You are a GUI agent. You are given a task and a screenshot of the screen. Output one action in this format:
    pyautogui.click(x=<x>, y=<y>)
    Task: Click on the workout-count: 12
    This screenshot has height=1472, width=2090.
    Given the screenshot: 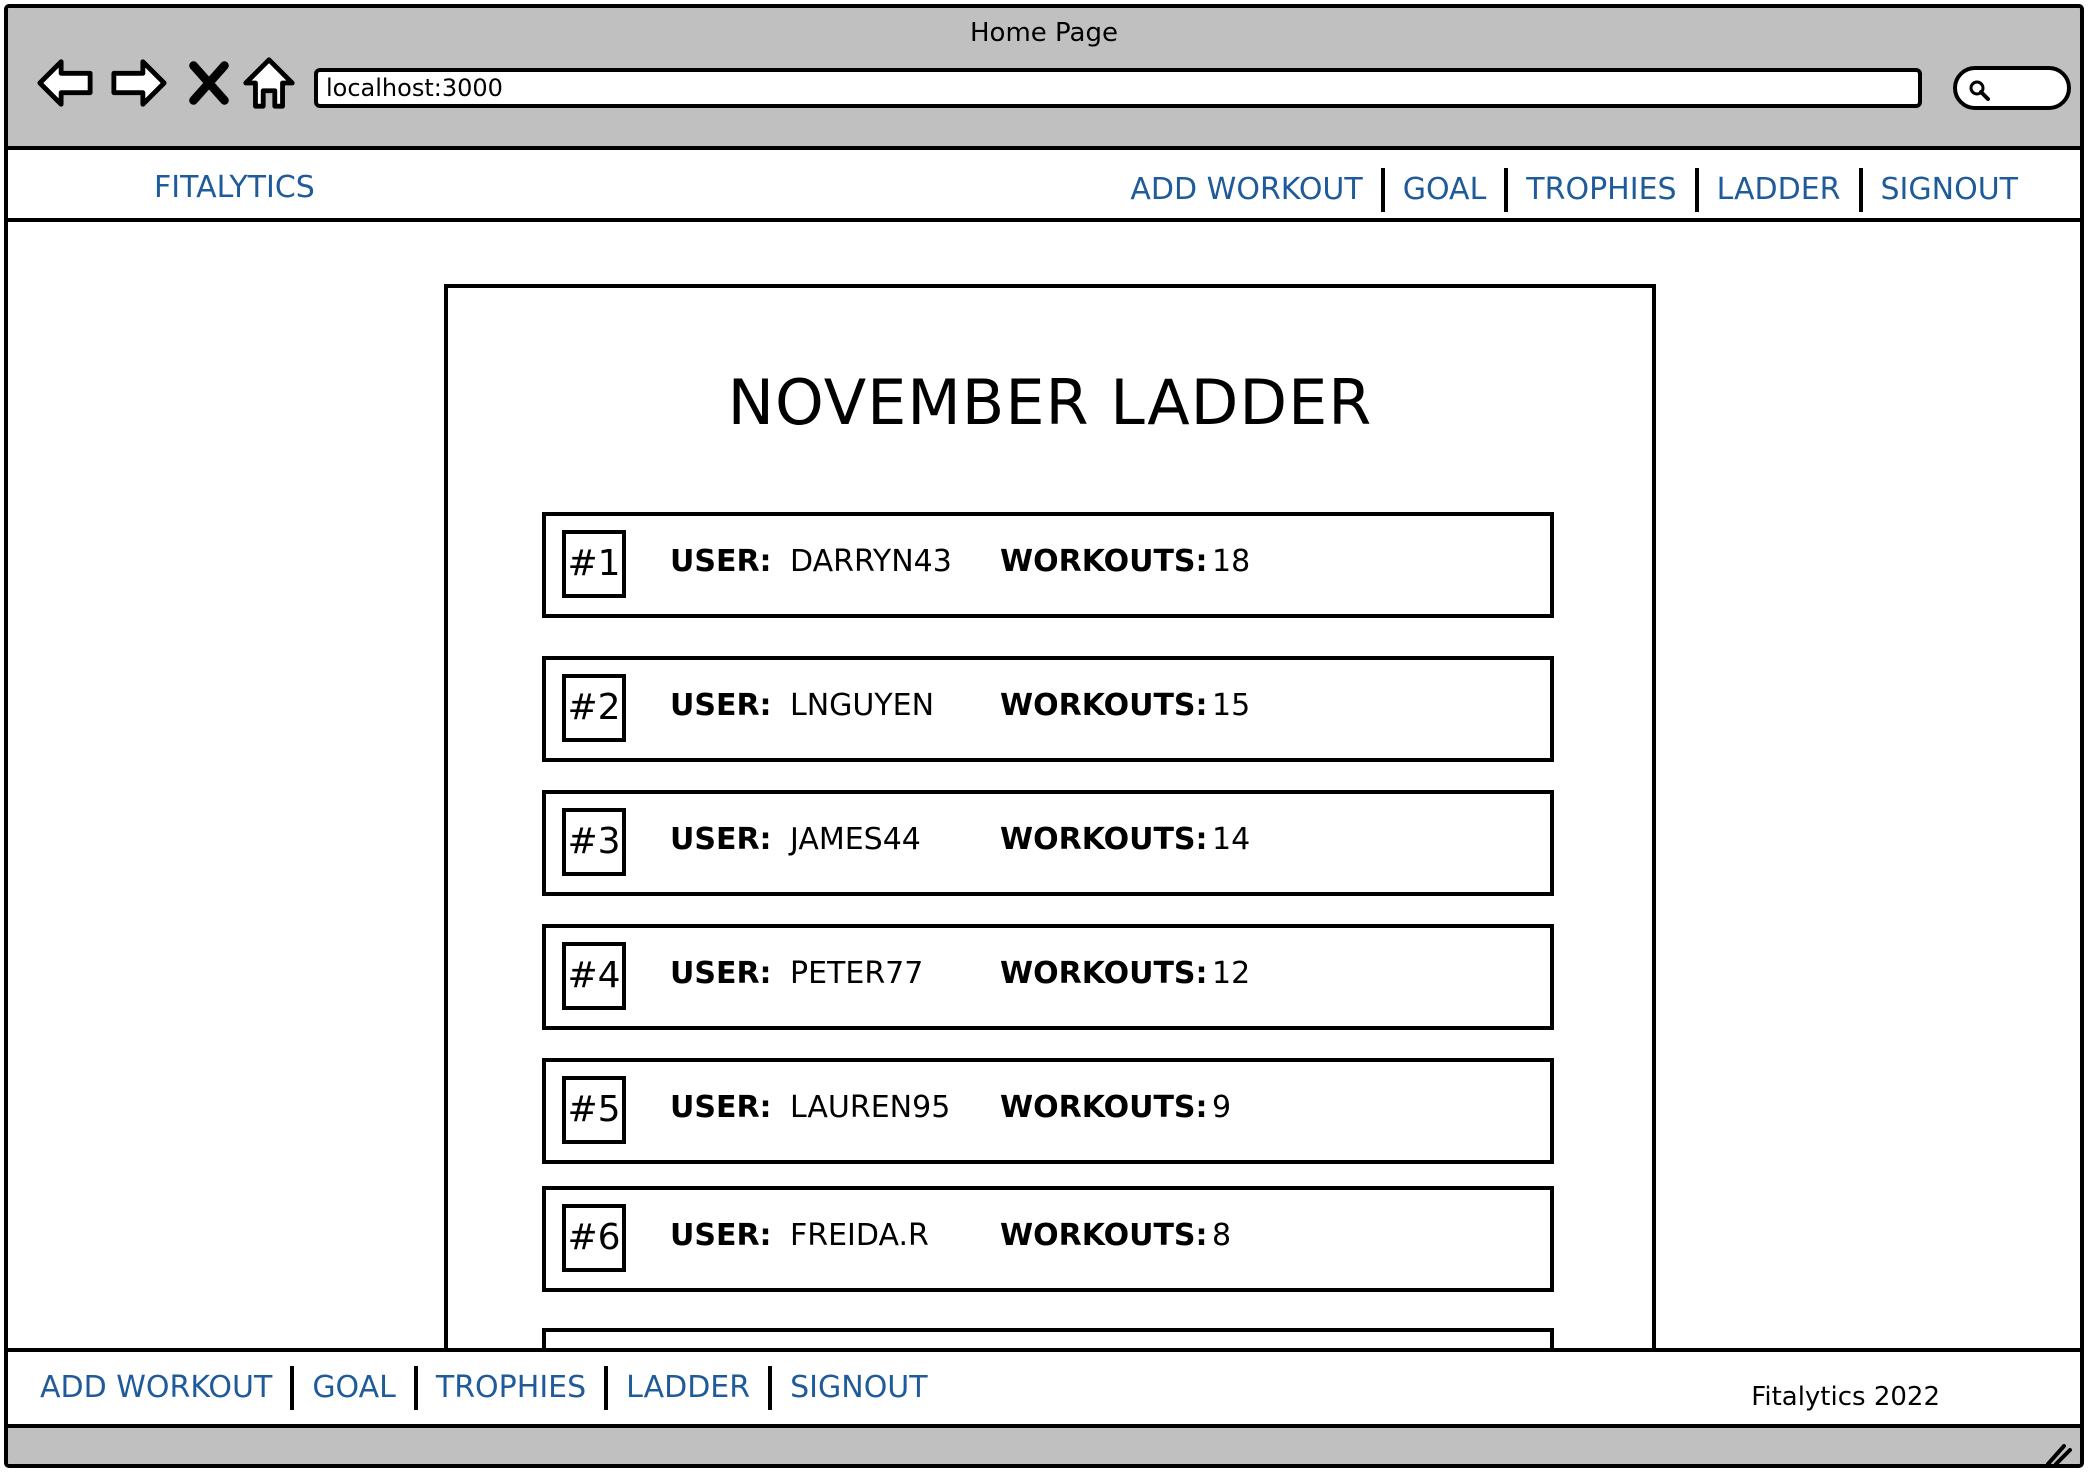 What is the action you would take?
    pyautogui.click(x=1231, y=973)
    